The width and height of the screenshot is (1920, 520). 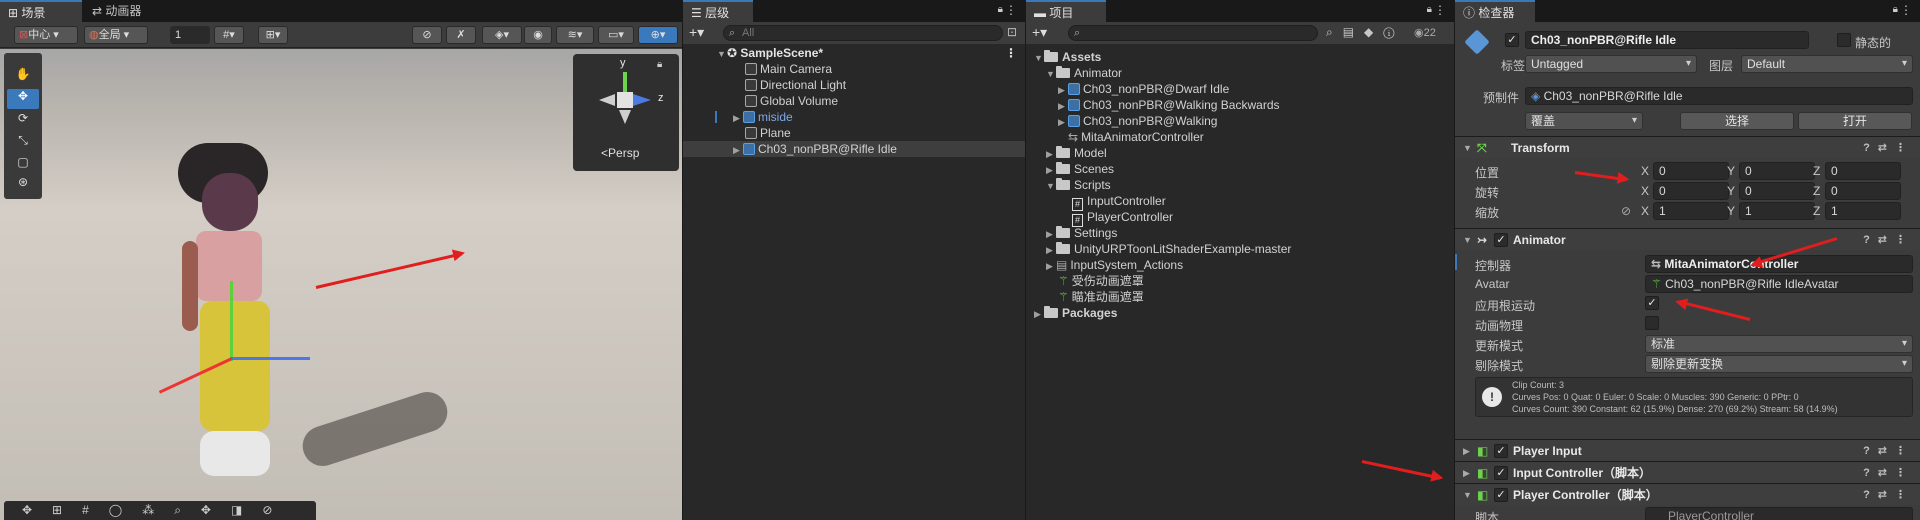 What do you see at coordinates (863, 33) in the screenshot?
I see `hierarchy-search: ⌕ All` at bounding box center [863, 33].